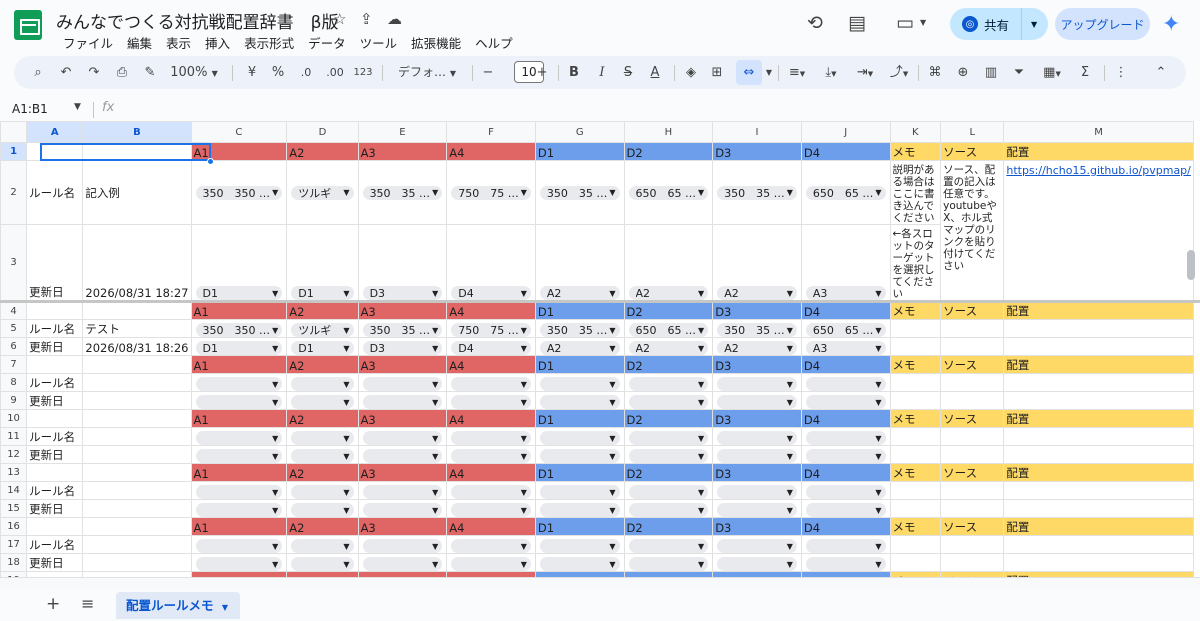 Image resolution: width=1200 pixels, height=621 pixels. Describe the element at coordinates (1171, 24) in the screenshot. I see `gemini-icon: ✦` at that location.